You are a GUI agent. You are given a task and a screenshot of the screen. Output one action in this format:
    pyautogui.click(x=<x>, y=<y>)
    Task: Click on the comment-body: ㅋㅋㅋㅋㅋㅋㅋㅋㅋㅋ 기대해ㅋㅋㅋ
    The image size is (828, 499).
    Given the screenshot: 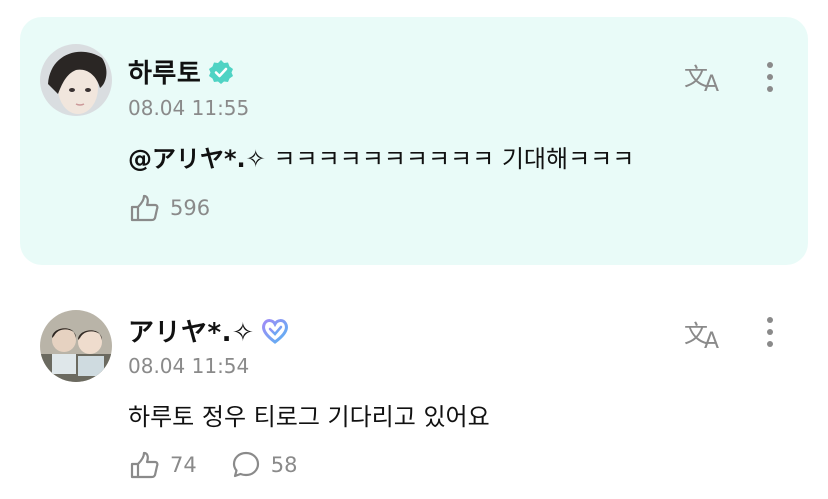 What is the action you would take?
    pyautogui.click(x=450, y=159)
    